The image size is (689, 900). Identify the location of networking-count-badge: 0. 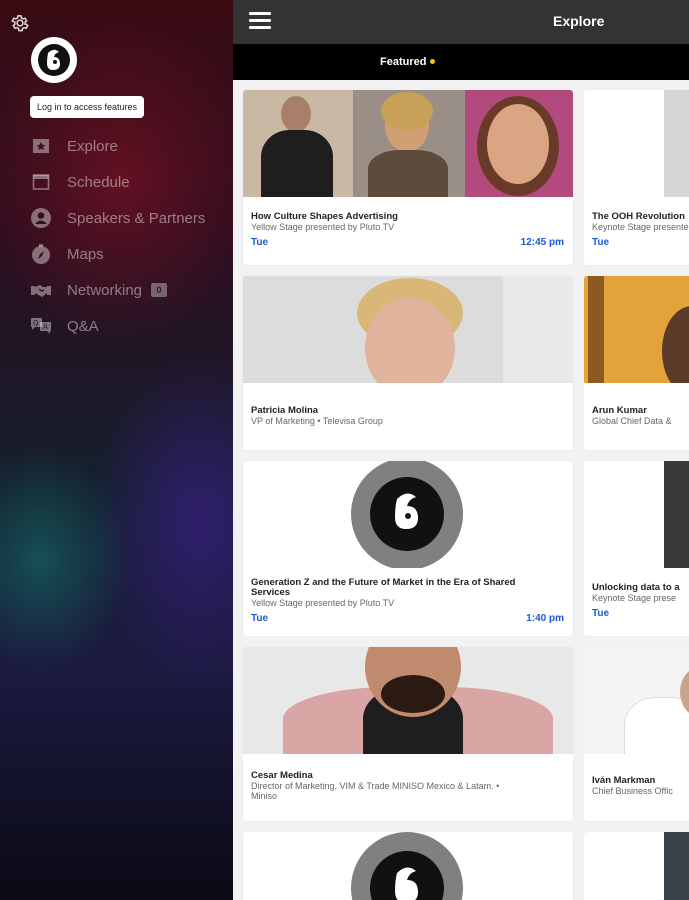
(159, 290).